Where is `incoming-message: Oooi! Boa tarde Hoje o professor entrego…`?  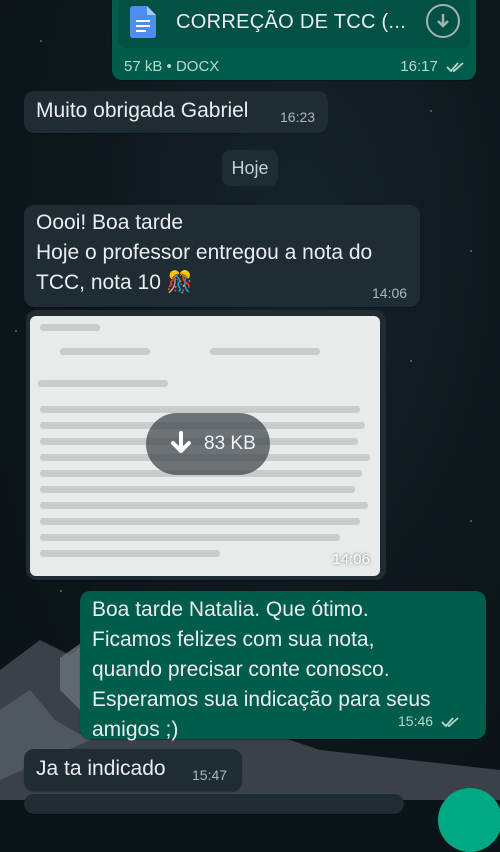
incoming-message: Oooi! Boa tarde Hoje o professor entrego… is located at coordinates (222, 256).